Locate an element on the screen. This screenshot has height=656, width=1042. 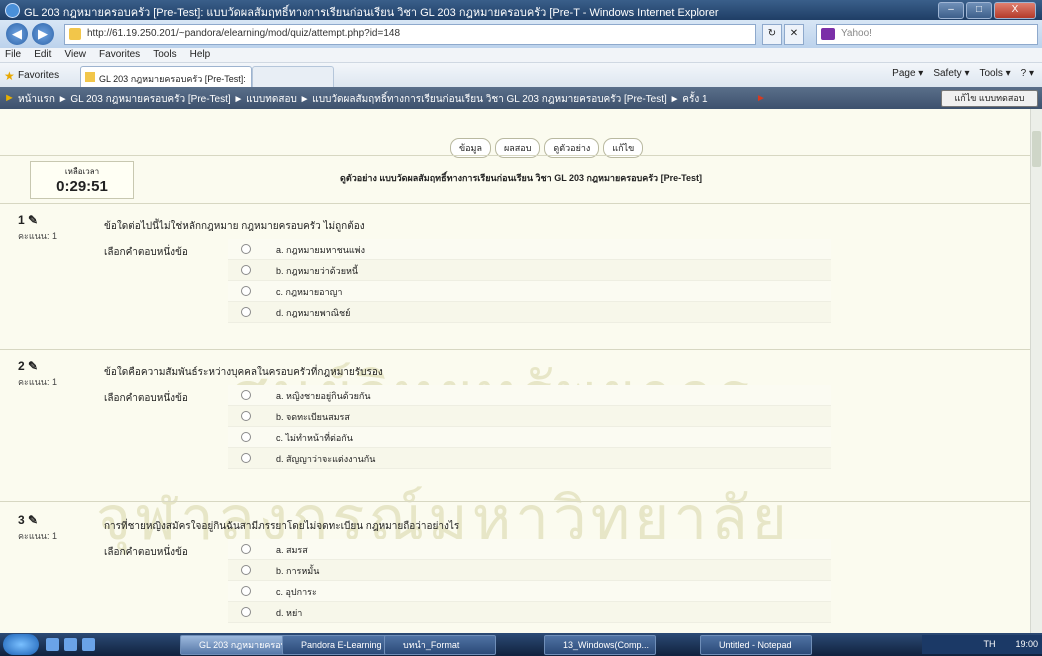
answer-option: c. กฎหมายอาญา is located at coordinates (529, 291).